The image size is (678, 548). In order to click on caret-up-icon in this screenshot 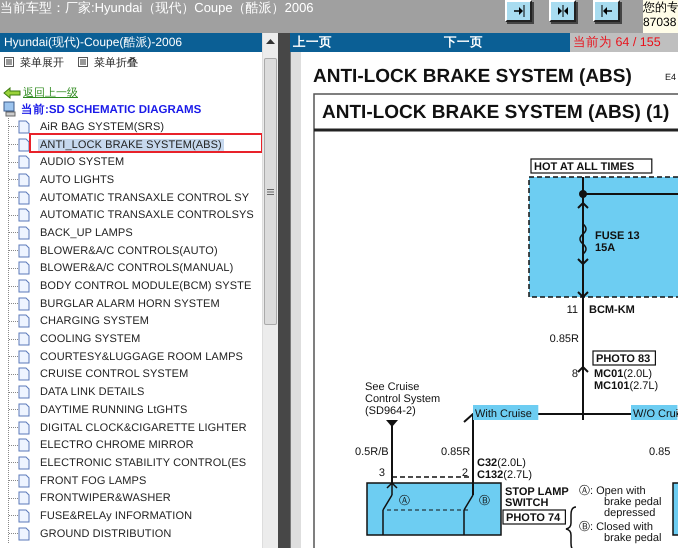, I will do `click(271, 41)`.